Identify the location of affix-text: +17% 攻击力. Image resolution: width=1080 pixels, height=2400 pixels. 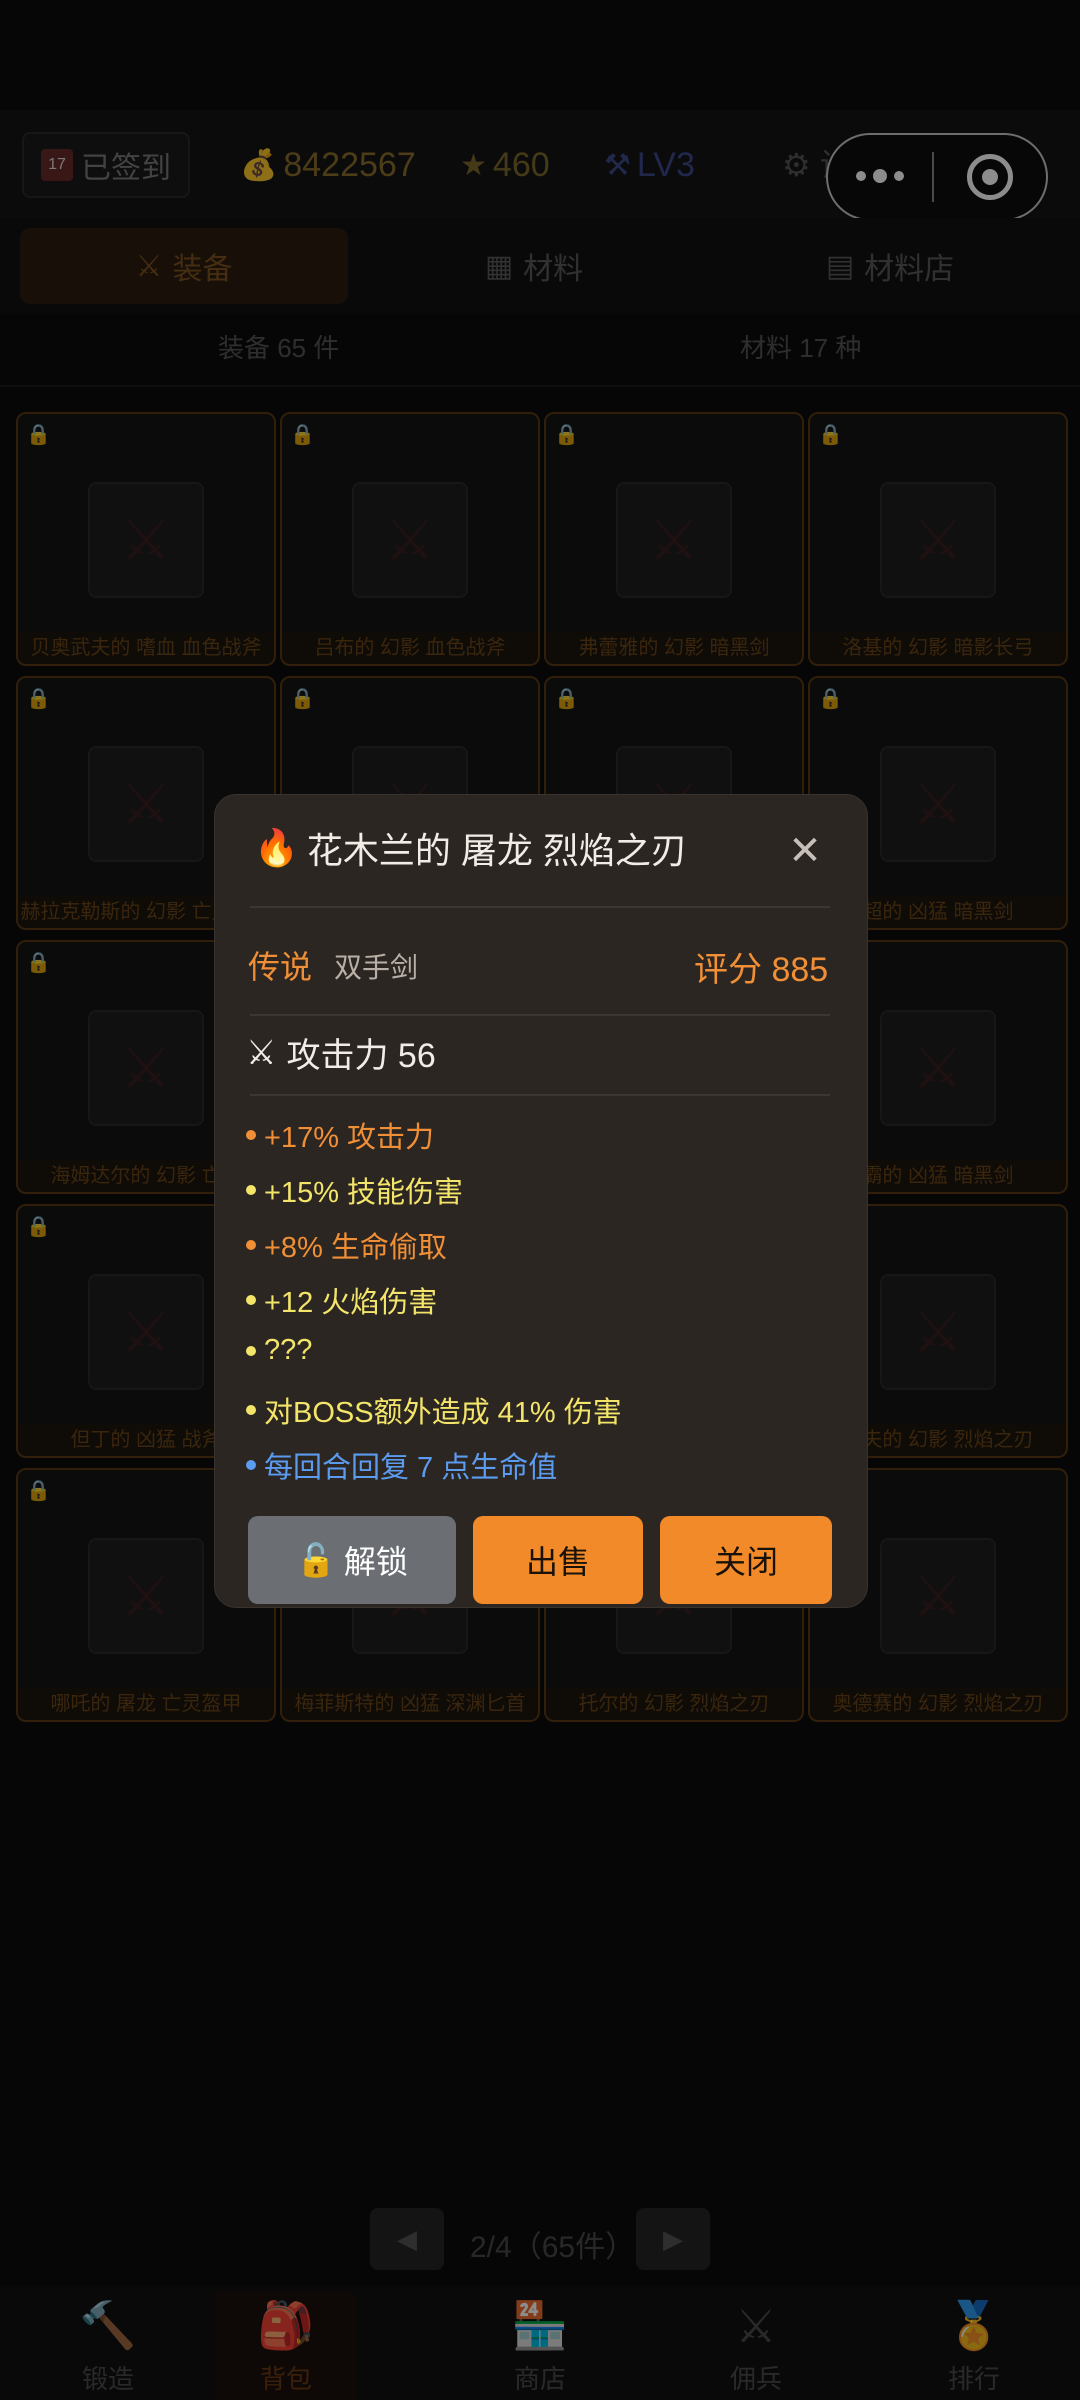
(349, 1138).